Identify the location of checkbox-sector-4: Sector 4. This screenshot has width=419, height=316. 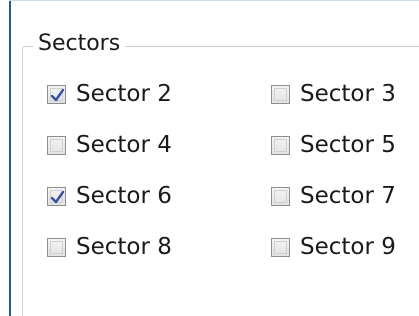
(109, 145).